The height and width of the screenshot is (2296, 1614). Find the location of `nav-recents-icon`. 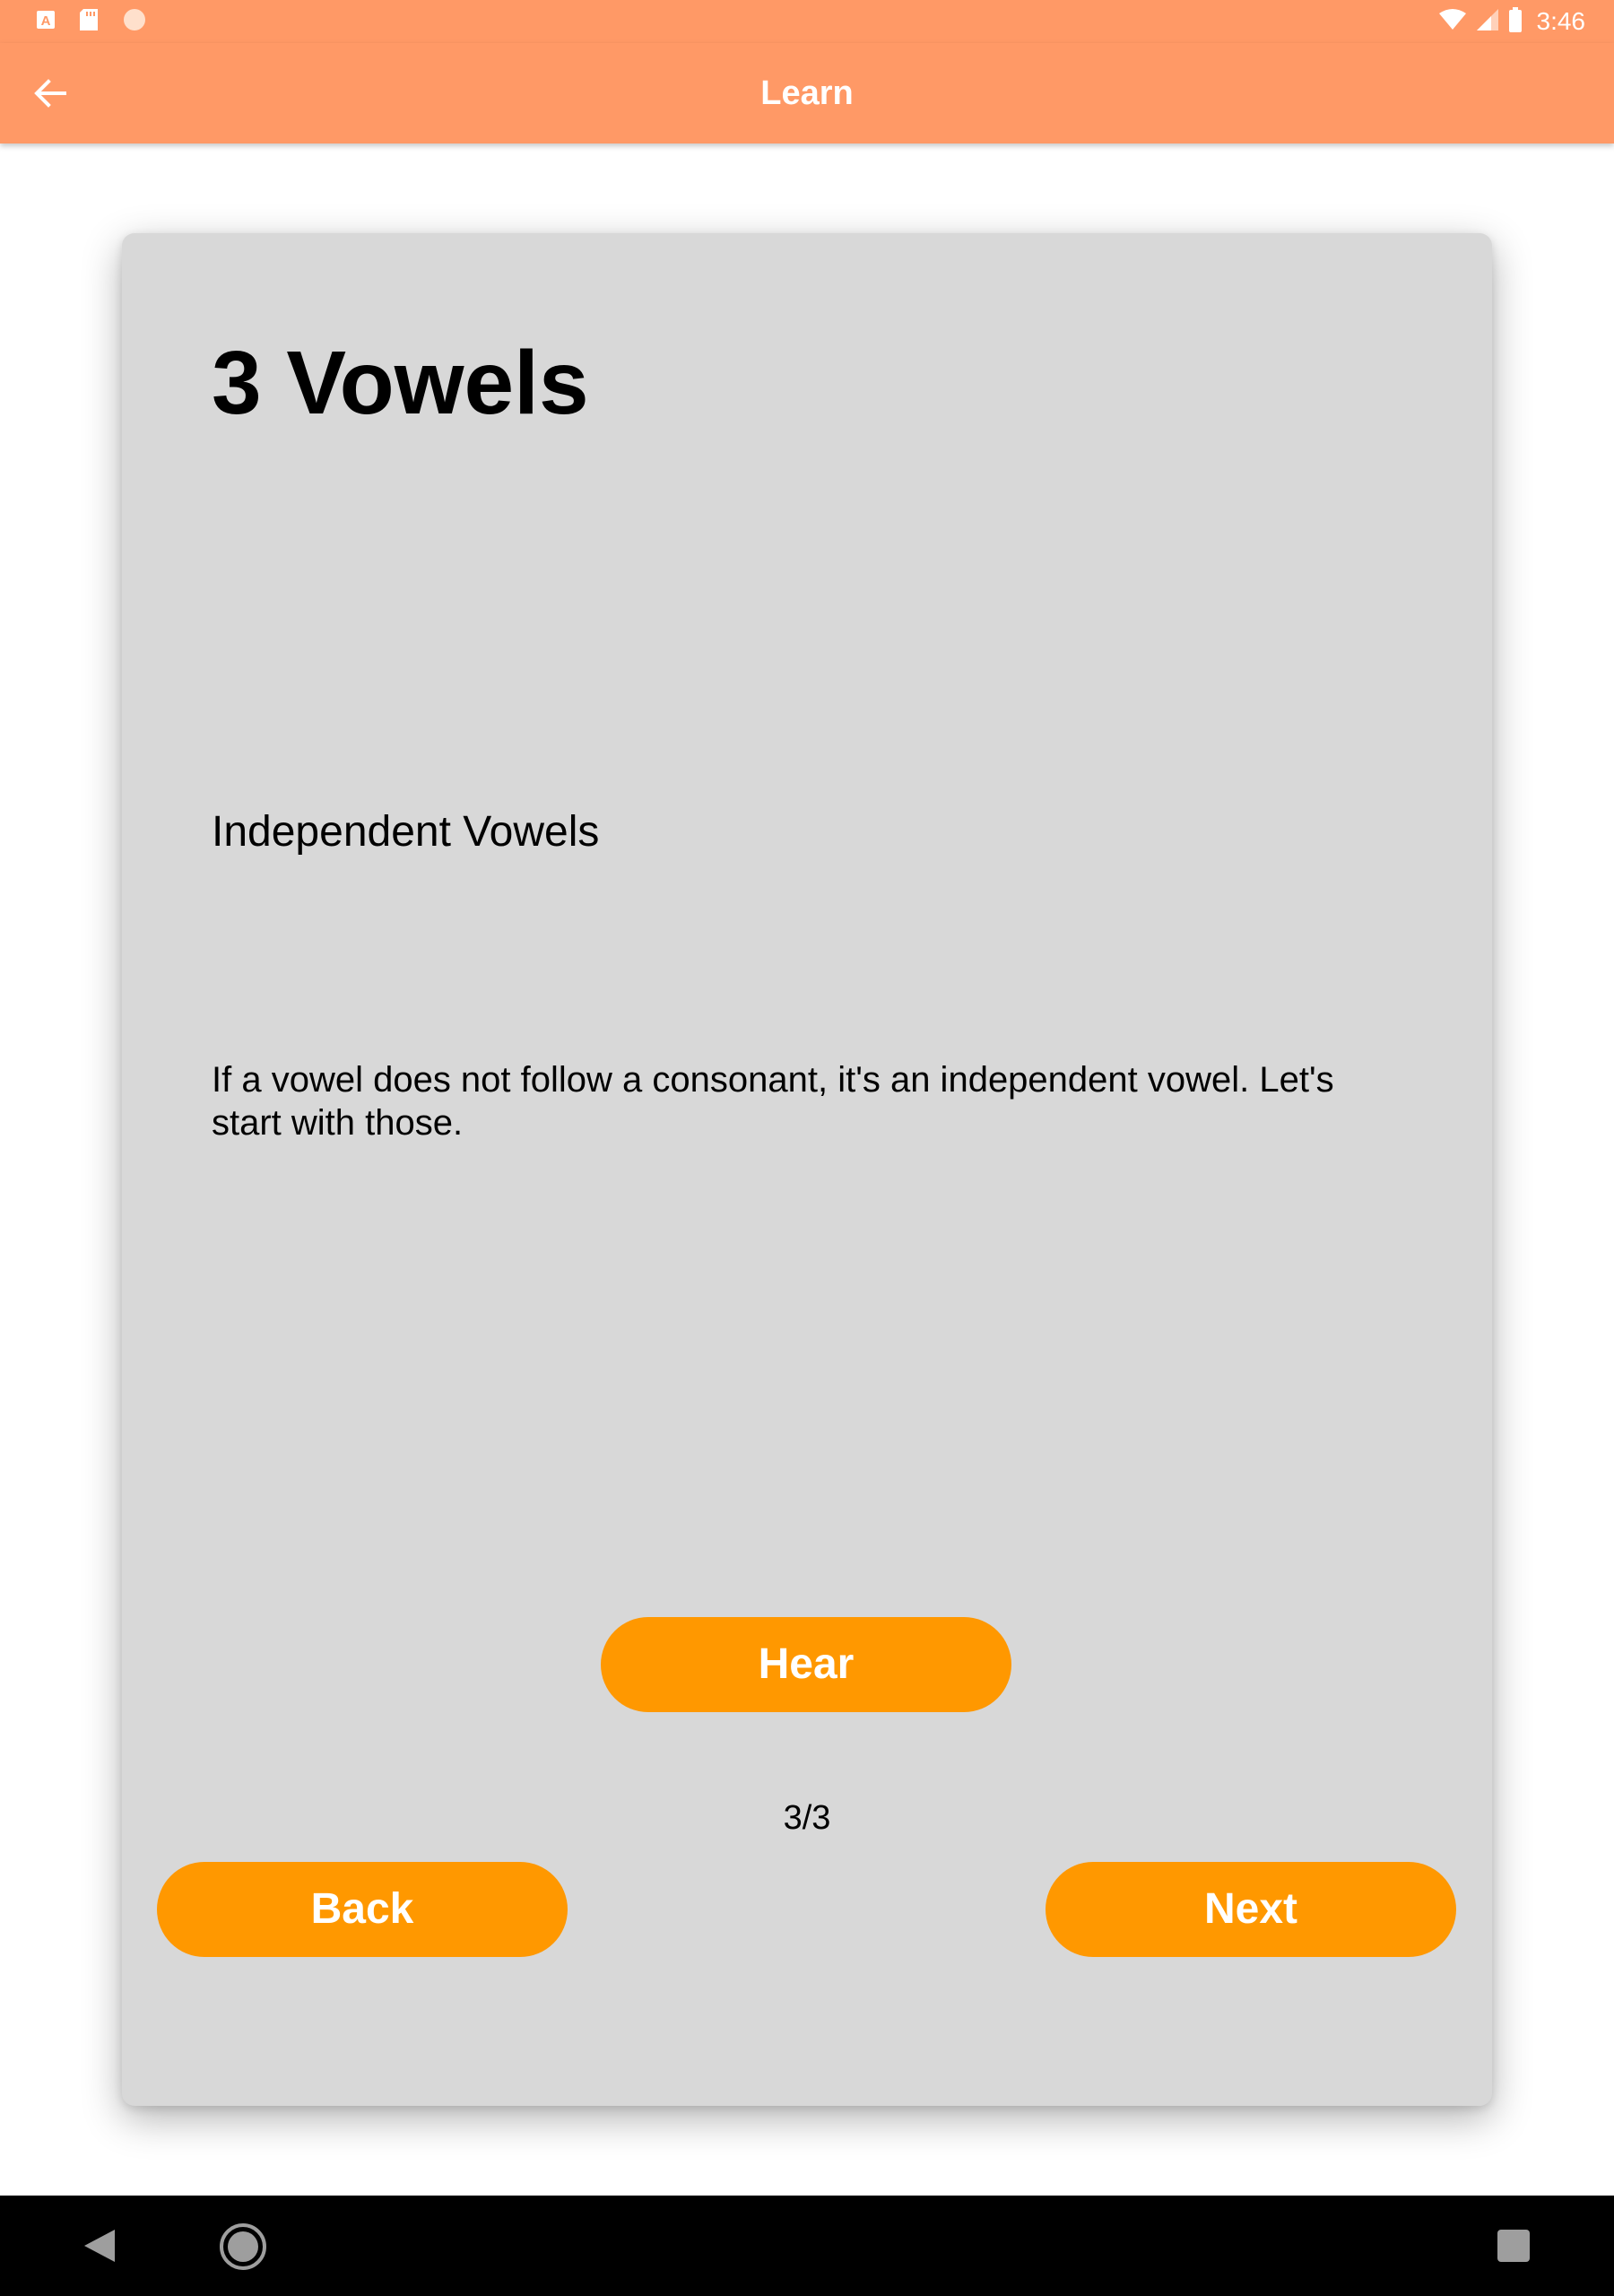

nav-recents-icon is located at coordinates (1513, 2246).